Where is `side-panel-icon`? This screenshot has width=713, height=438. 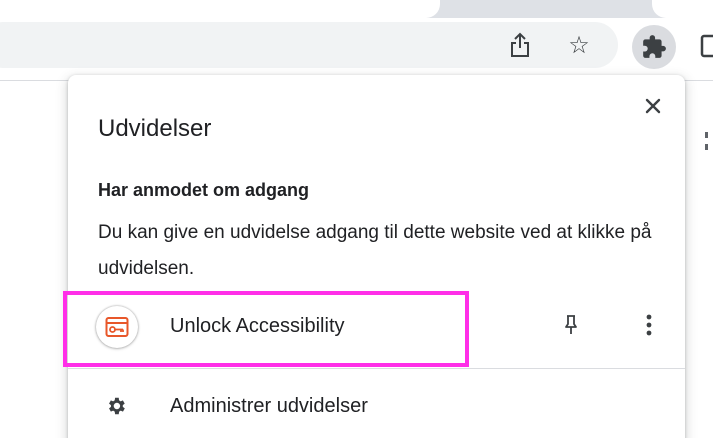
side-panel-icon is located at coordinates (706, 46).